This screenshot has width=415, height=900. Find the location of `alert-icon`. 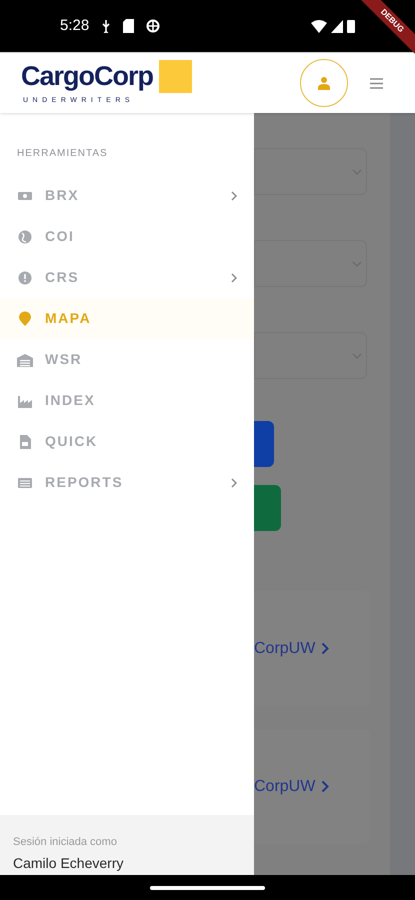

alert-icon is located at coordinates (25, 278).